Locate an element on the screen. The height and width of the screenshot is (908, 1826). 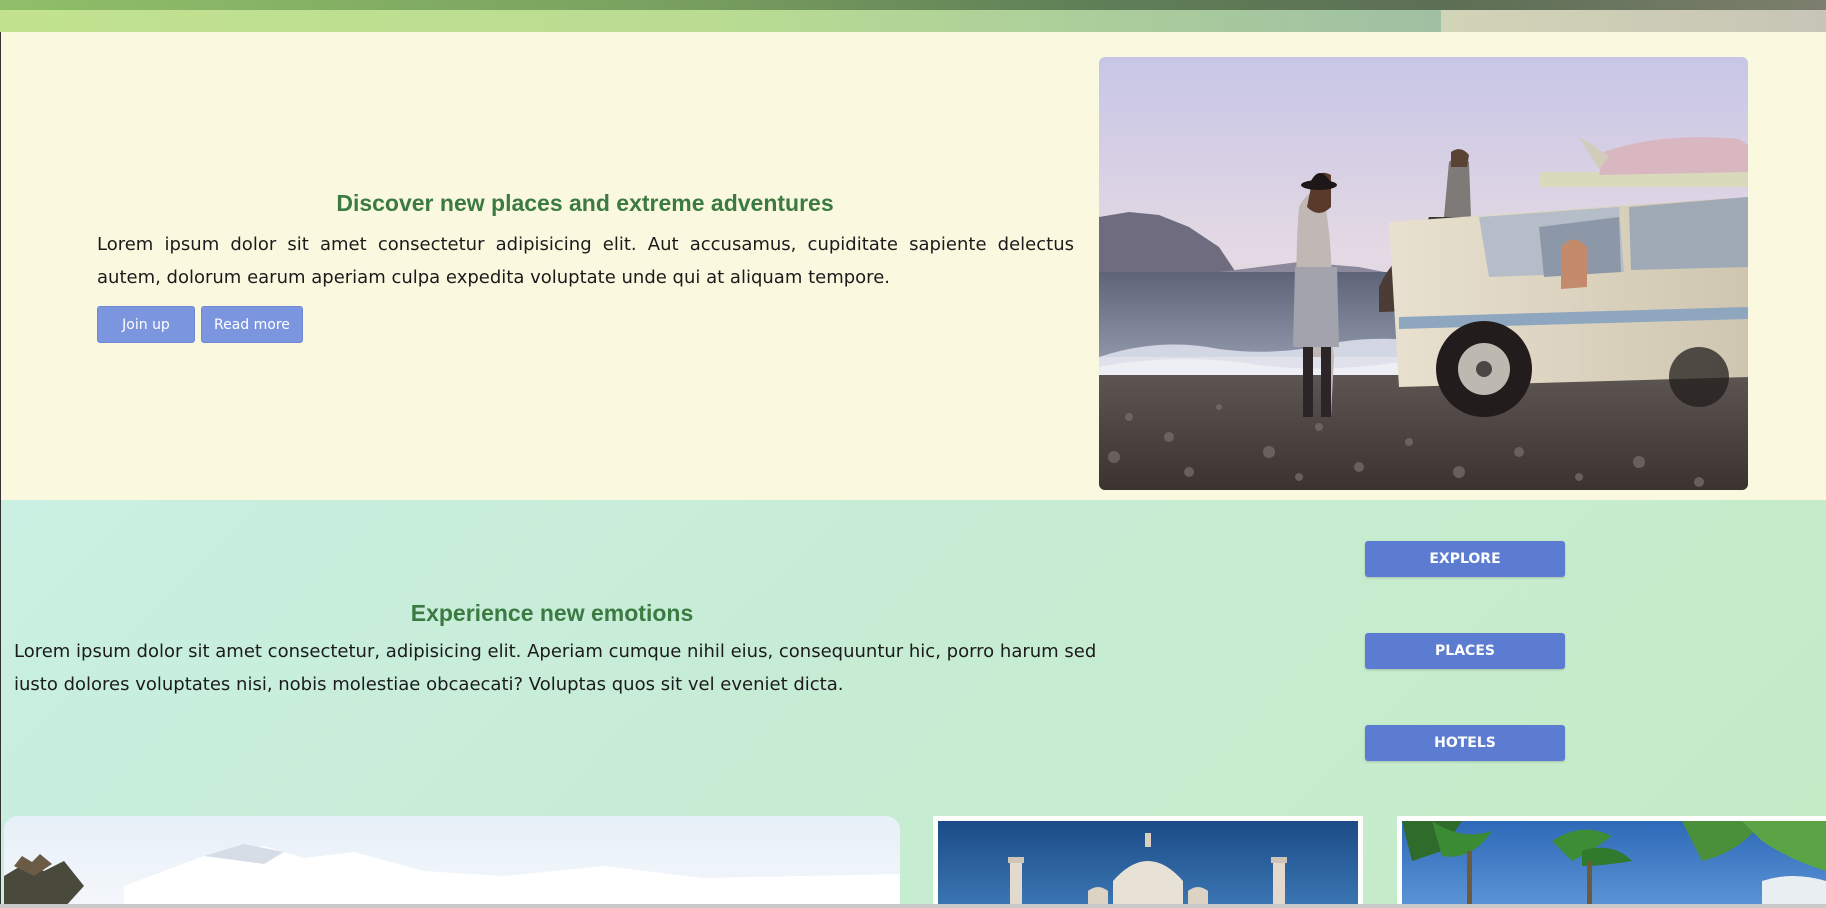
palm-trees-photo is located at coordinates (1614, 864).